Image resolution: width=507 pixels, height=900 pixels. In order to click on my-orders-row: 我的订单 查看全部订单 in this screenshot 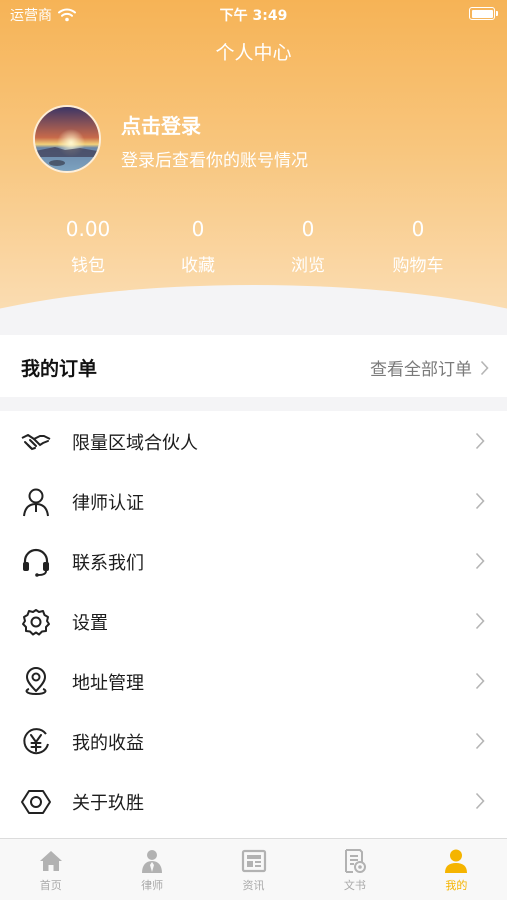, I will do `click(253, 366)`.